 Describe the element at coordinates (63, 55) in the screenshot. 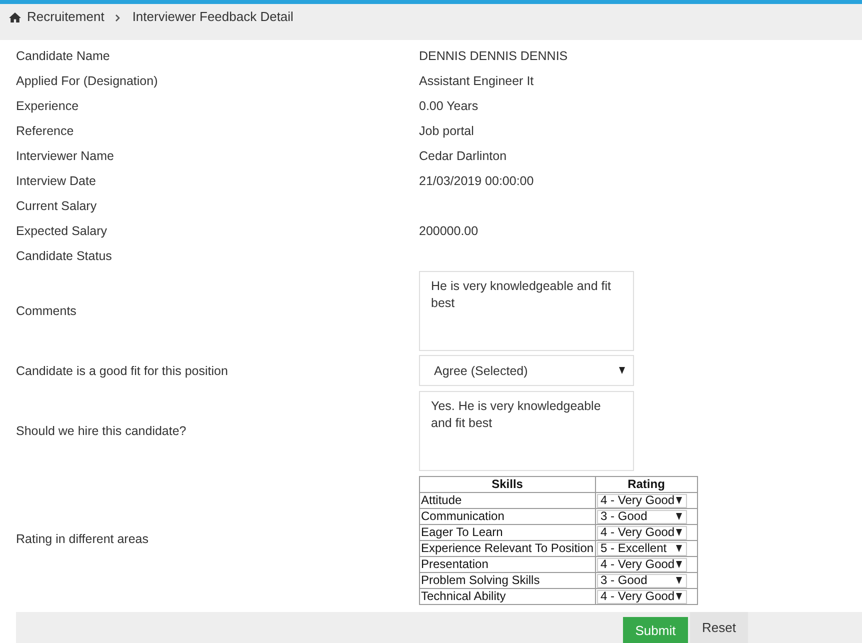

I see `field-label: Candidate Name` at that location.